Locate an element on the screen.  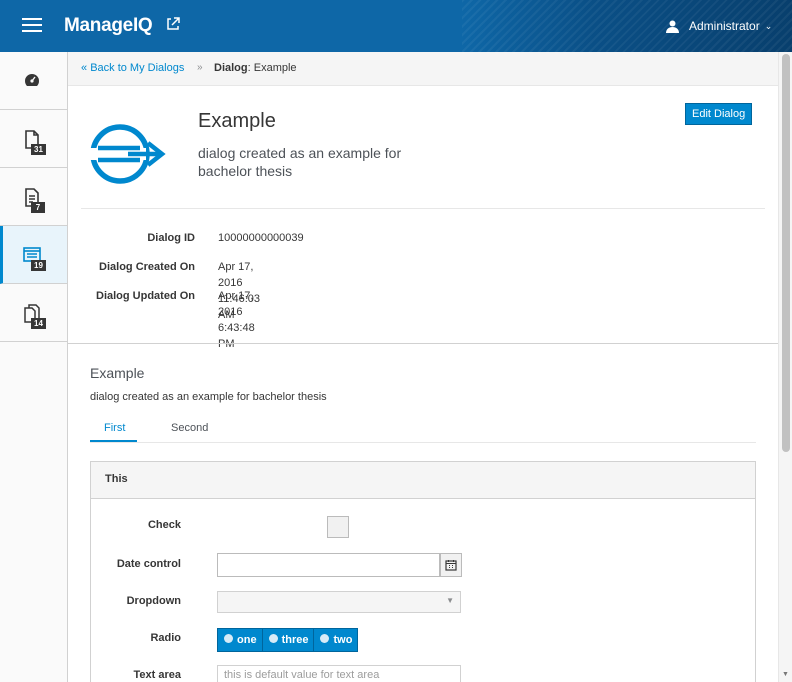
caret-down-icon: ▼ is located at coordinates (450, 600).